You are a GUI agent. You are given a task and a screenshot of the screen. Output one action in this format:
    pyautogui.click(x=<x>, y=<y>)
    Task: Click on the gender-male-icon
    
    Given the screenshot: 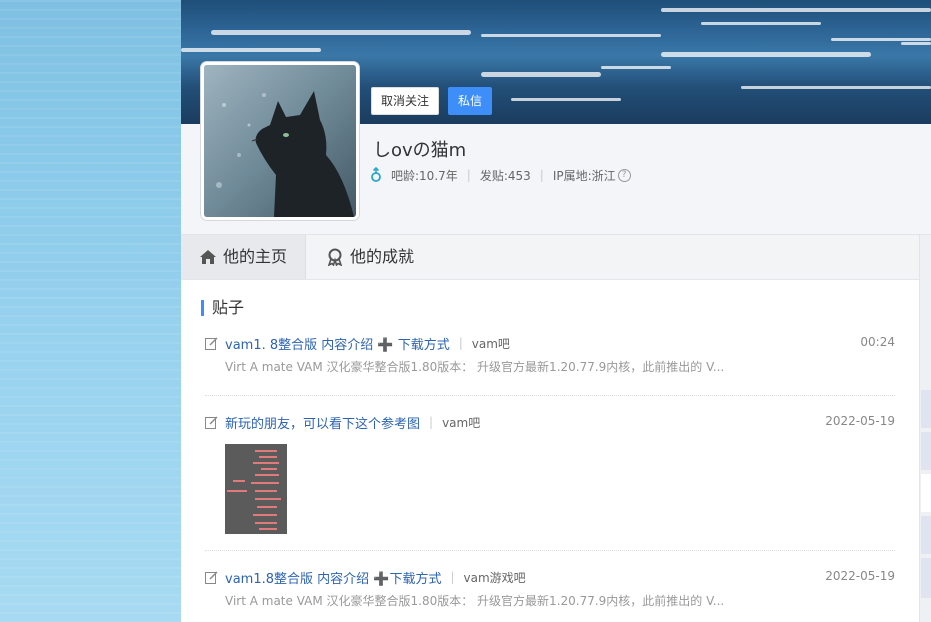 What is the action you would take?
    pyautogui.click(x=376, y=174)
    